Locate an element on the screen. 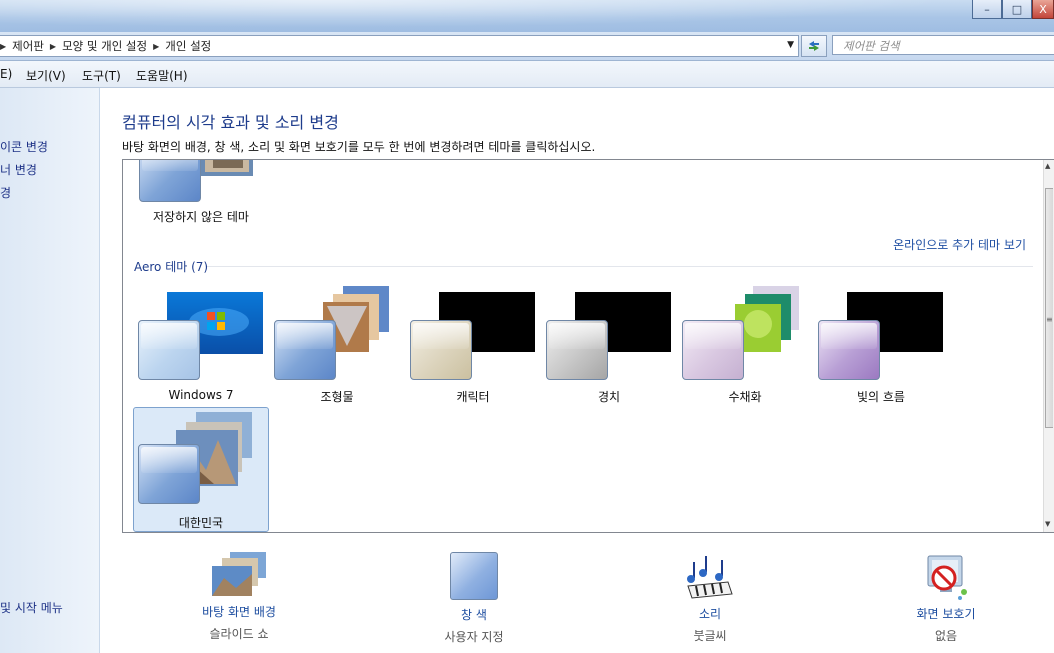  section-divider is located at coordinates (620, 266).